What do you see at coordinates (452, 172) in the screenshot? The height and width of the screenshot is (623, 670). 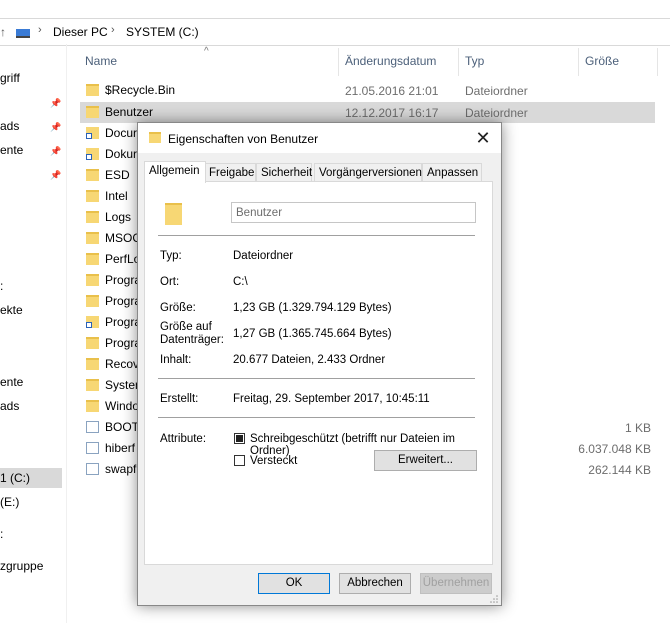 I see `tab-customize: Anpassen` at bounding box center [452, 172].